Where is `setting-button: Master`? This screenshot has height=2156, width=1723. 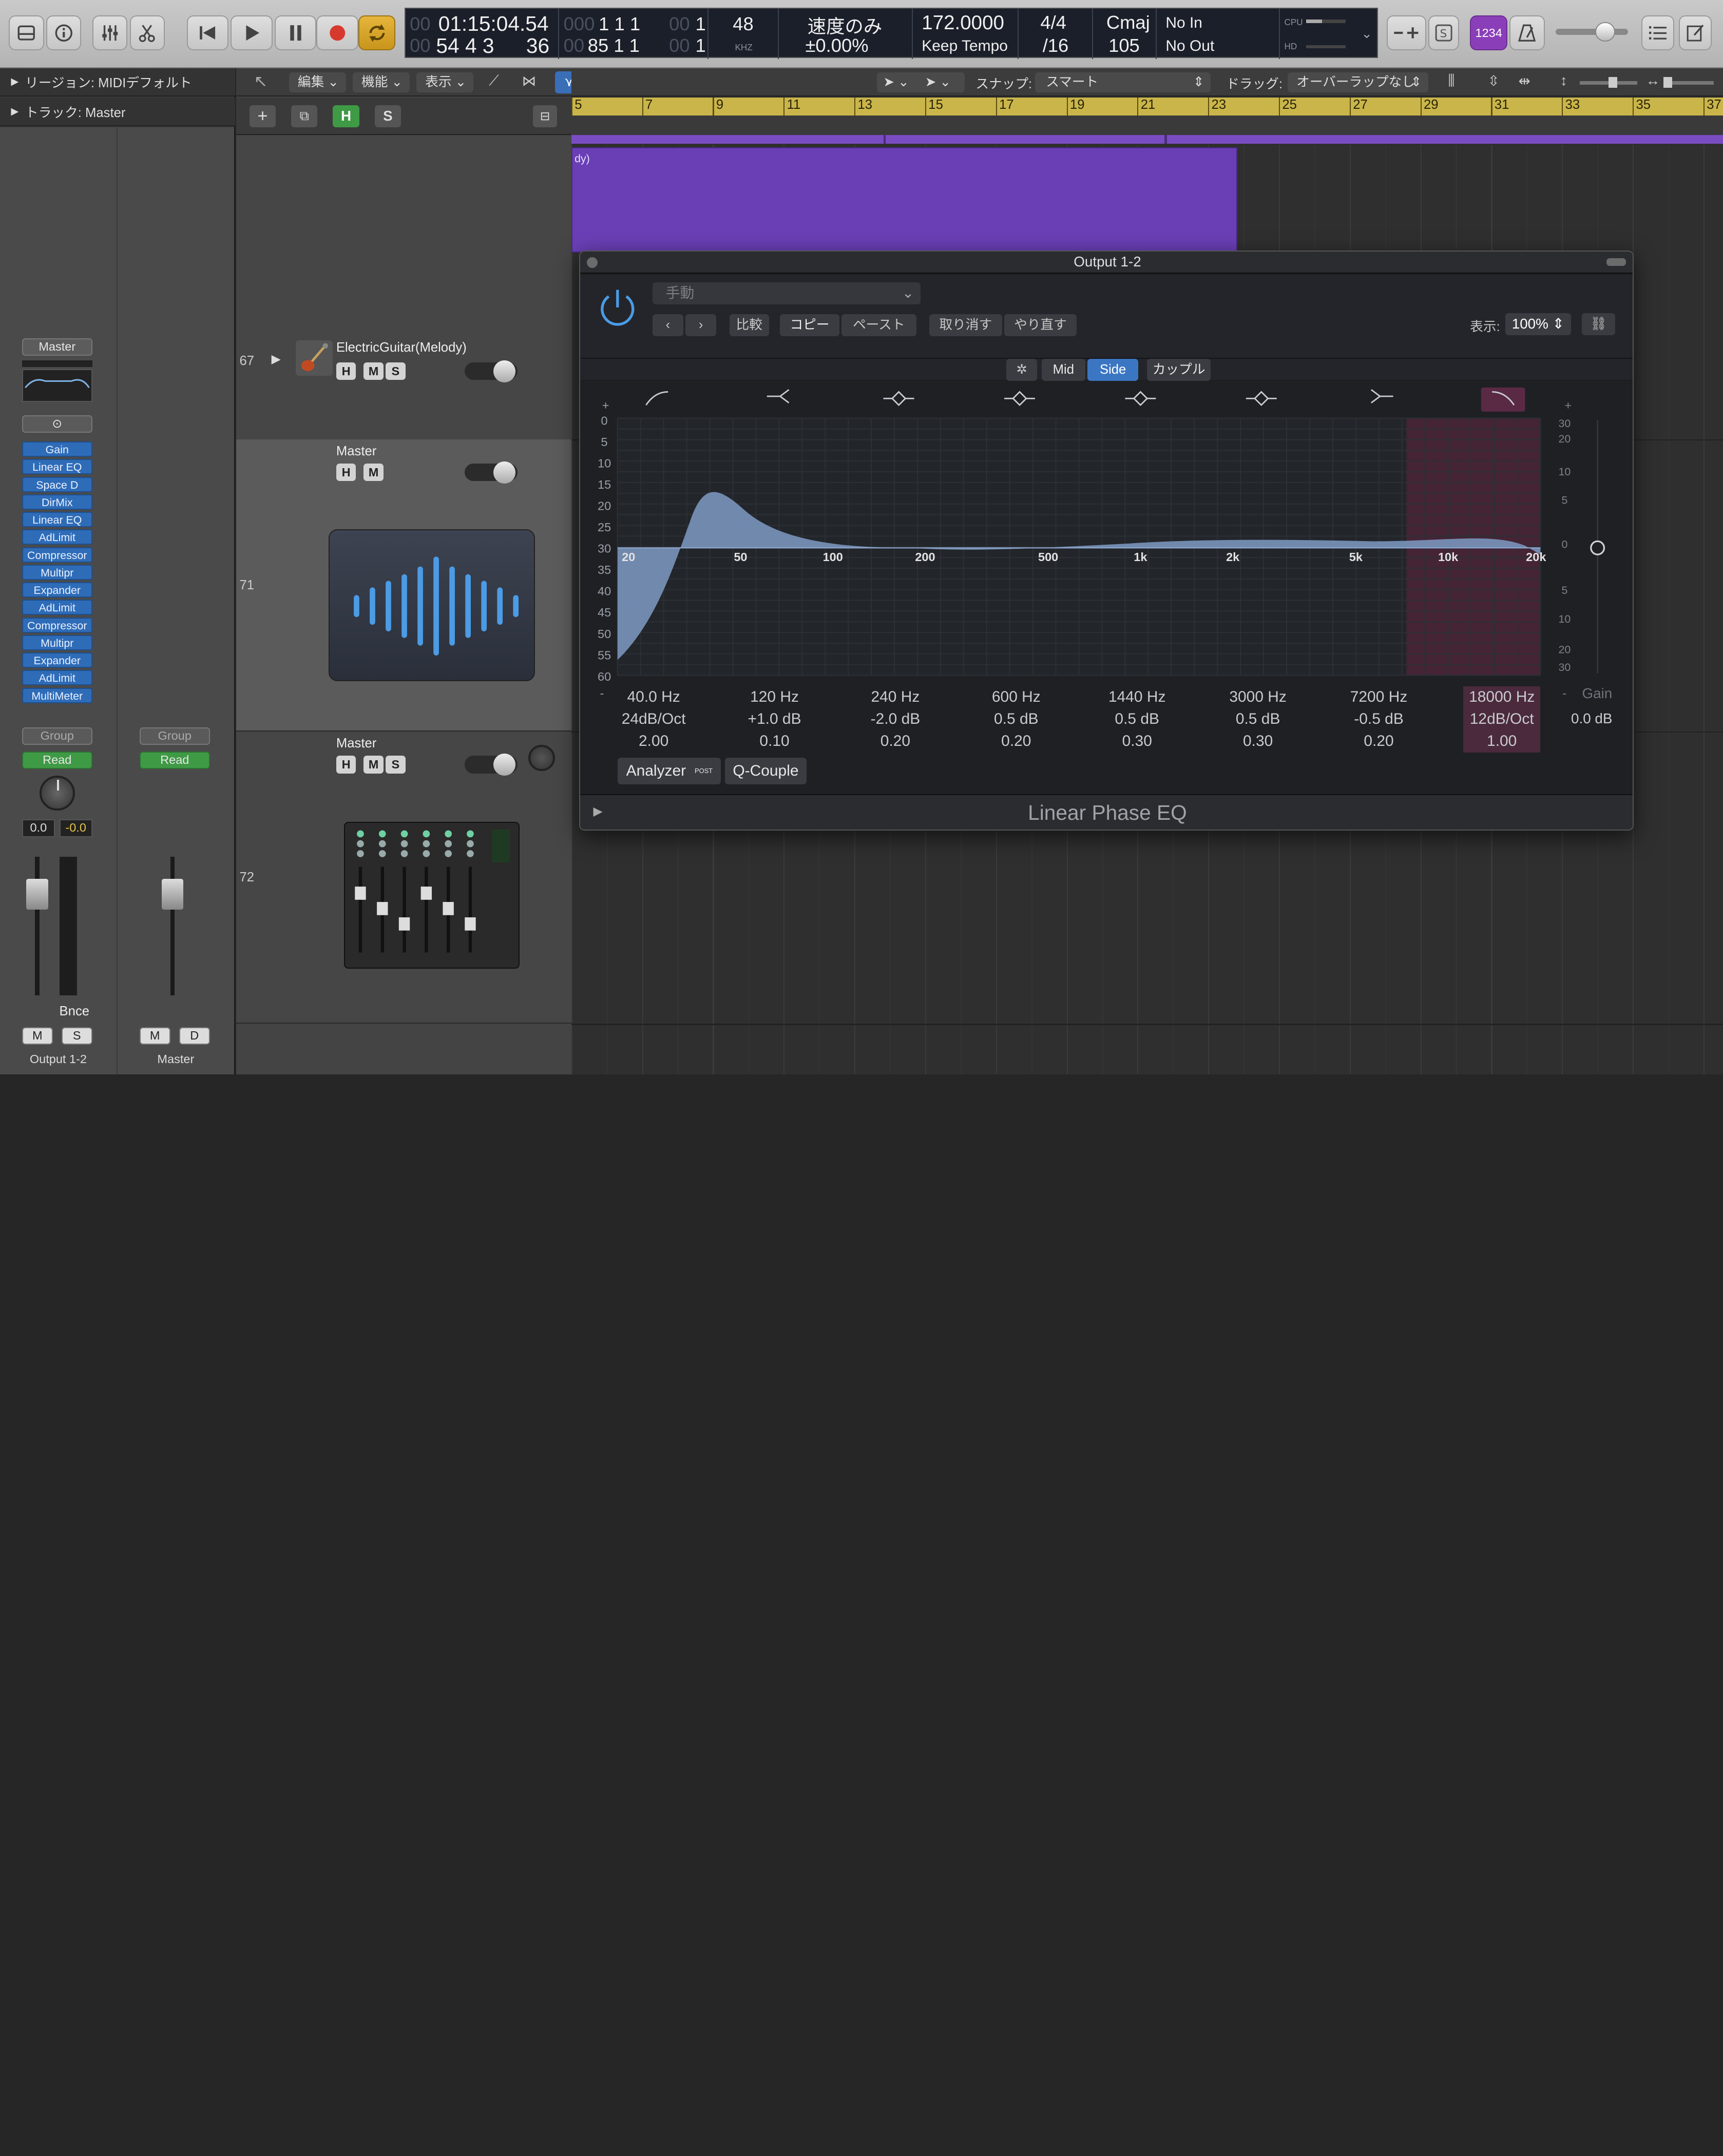 setting-button: Master is located at coordinates (57, 347).